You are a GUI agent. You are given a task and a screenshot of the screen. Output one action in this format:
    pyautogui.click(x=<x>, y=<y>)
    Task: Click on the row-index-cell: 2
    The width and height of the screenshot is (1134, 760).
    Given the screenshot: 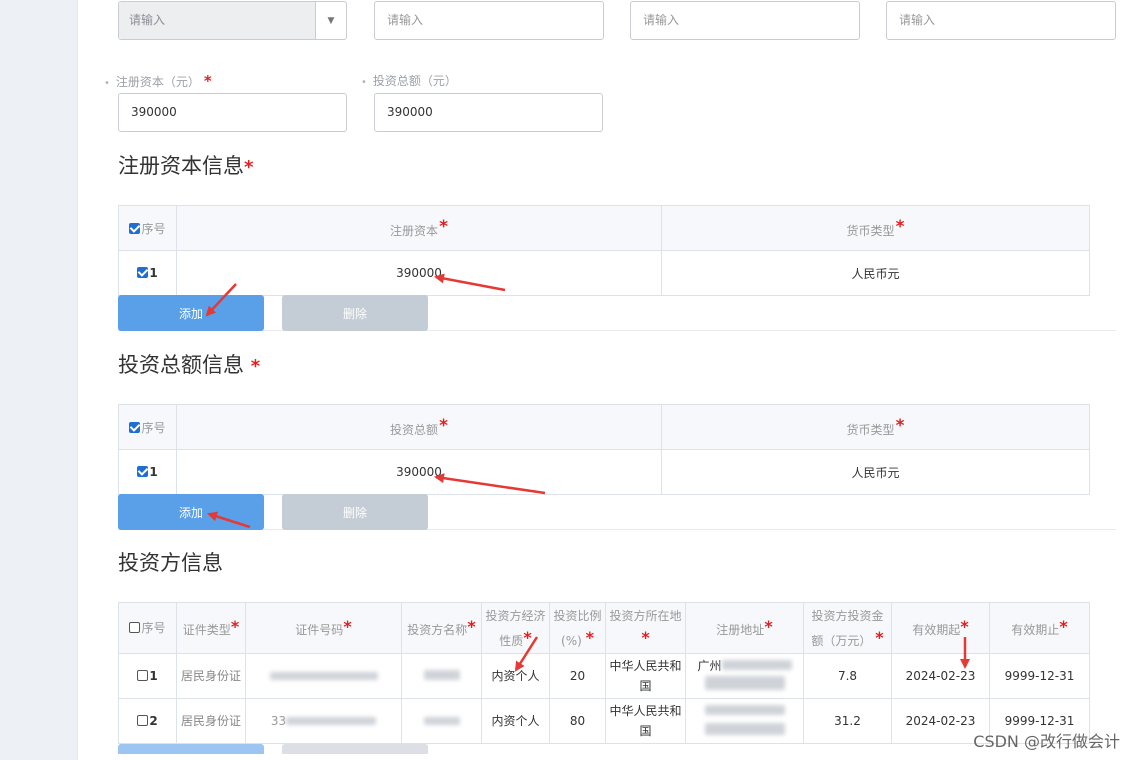 What is the action you would take?
    pyautogui.click(x=147, y=721)
    